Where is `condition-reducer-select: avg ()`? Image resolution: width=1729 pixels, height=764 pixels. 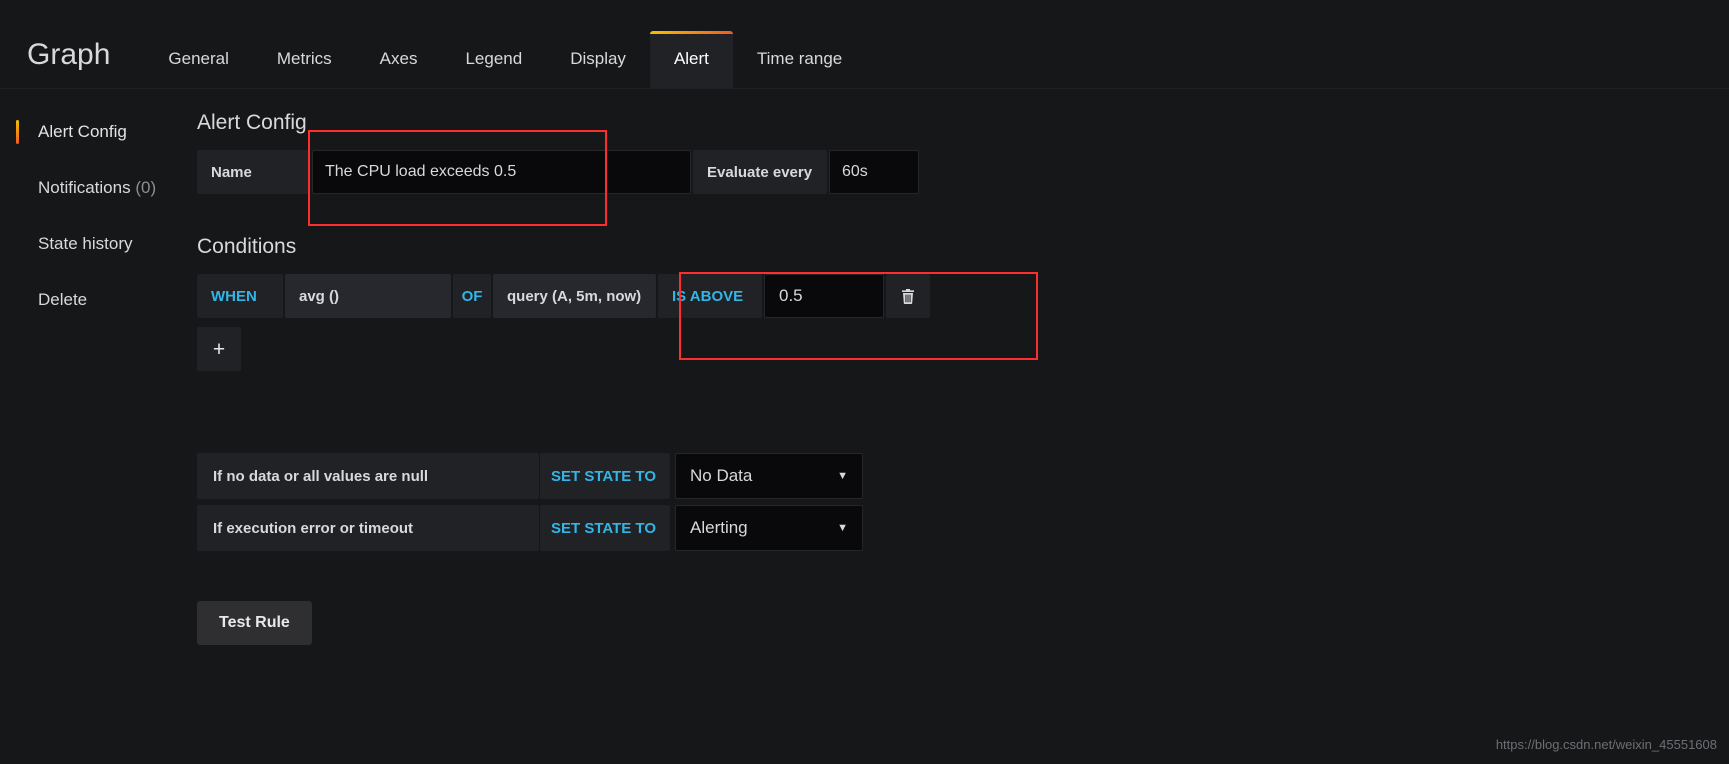
condition-reducer-select: avg () is located at coordinates (368, 296).